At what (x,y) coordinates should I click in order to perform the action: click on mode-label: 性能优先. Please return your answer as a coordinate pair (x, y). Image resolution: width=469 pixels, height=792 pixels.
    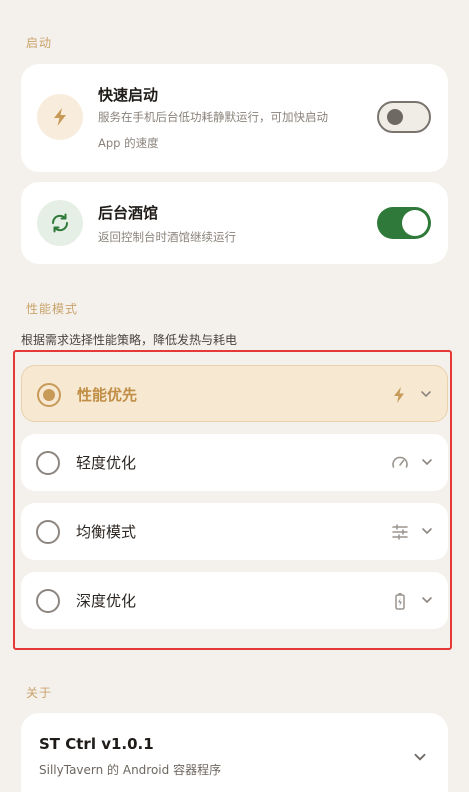
    Looking at the image, I should click on (107, 395).